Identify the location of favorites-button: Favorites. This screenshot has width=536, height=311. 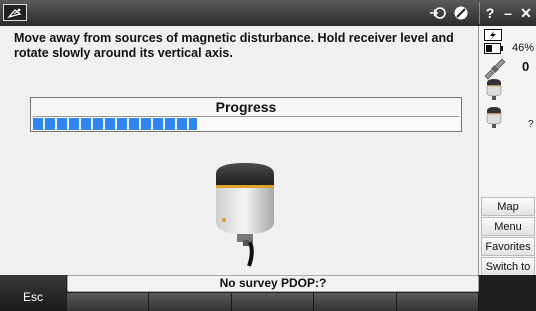
(508, 246).